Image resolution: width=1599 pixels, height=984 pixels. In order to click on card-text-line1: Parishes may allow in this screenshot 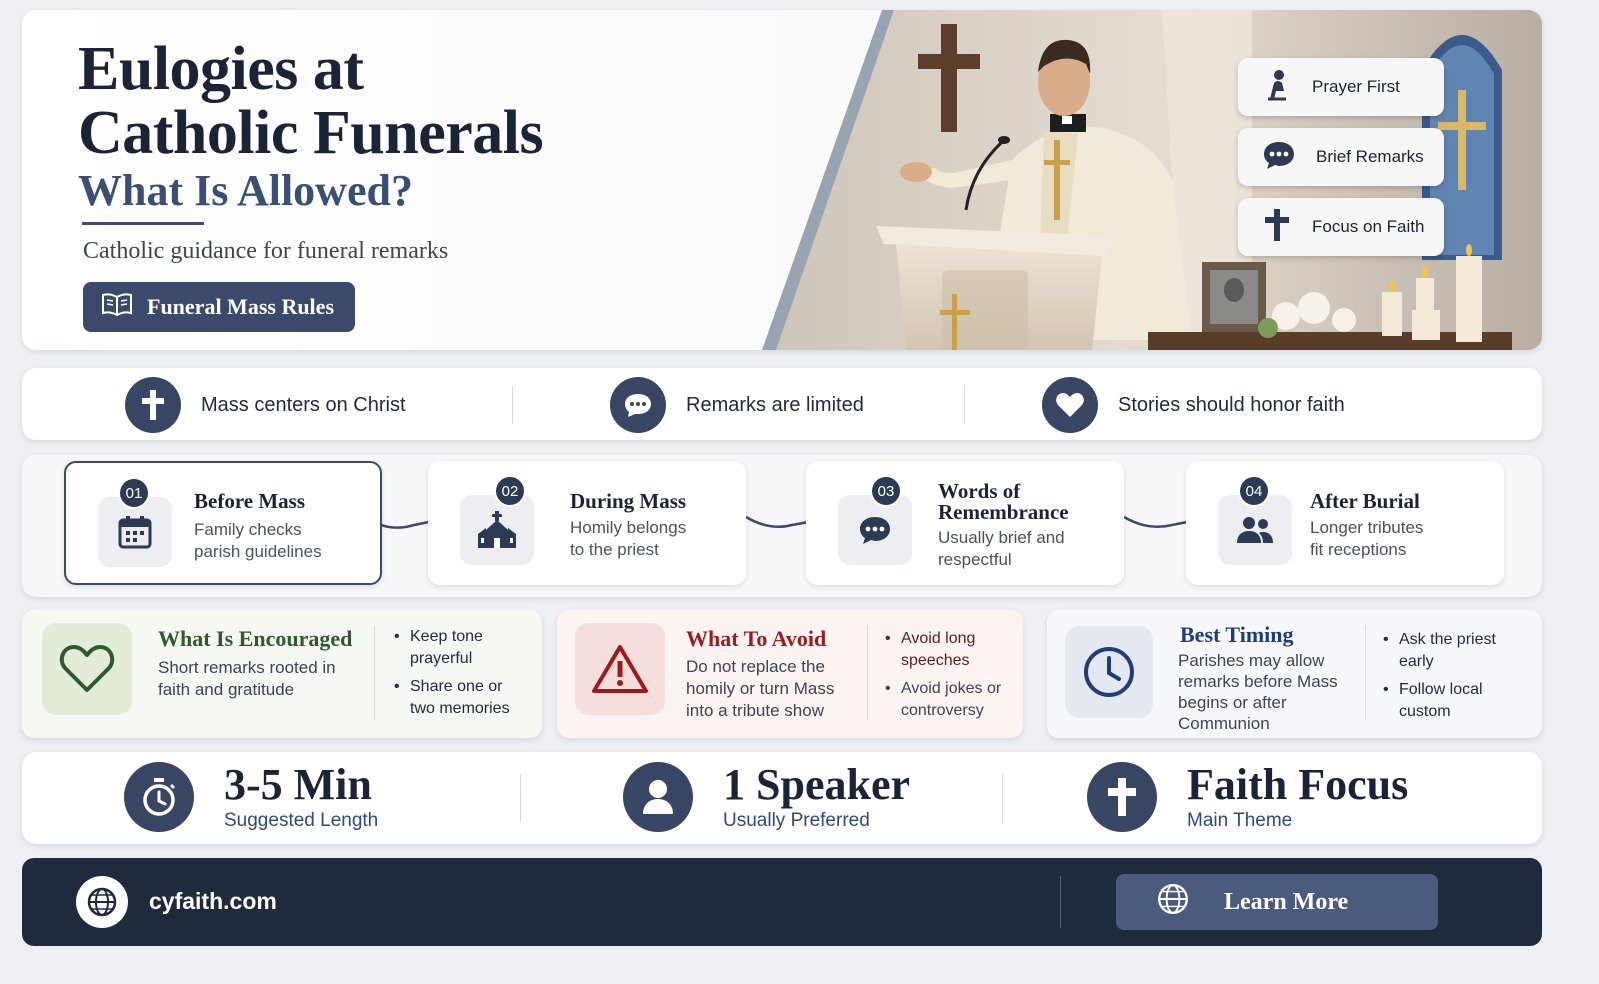, I will do `click(1251, 660)`.